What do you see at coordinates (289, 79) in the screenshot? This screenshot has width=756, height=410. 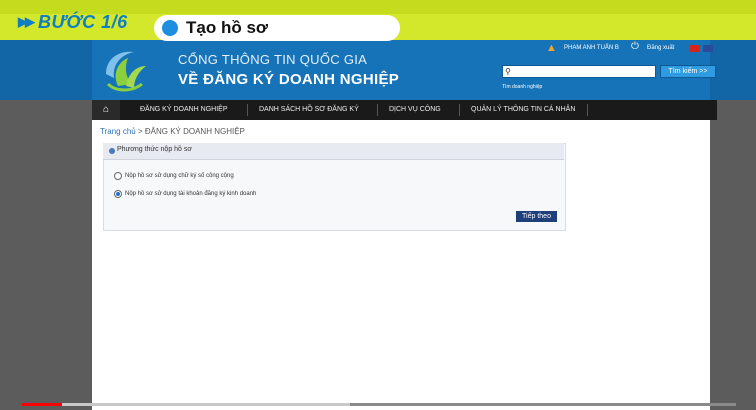 I see `portal-title-line2: VỀ ĐĂNG KÝ DOANH NGHIỆP` at bounding box center [289, 79].